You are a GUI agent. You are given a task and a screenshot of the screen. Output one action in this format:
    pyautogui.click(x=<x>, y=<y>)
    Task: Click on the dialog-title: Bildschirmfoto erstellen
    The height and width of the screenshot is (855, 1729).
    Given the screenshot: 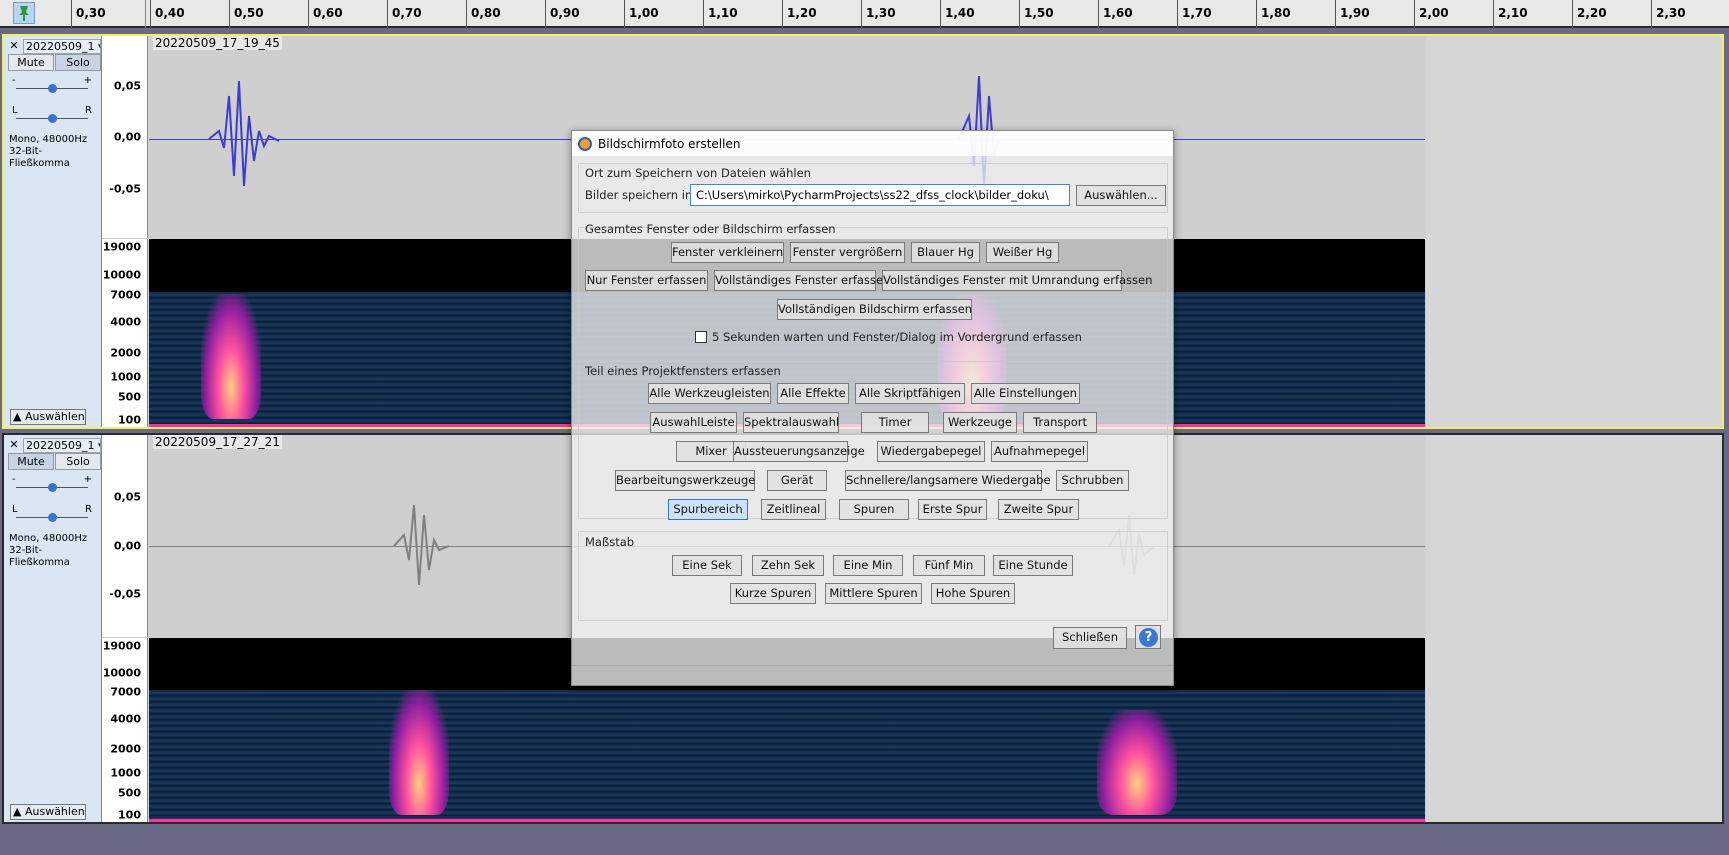 What is the action you would take?
    pyautogui.click(x=669, y=143)
    